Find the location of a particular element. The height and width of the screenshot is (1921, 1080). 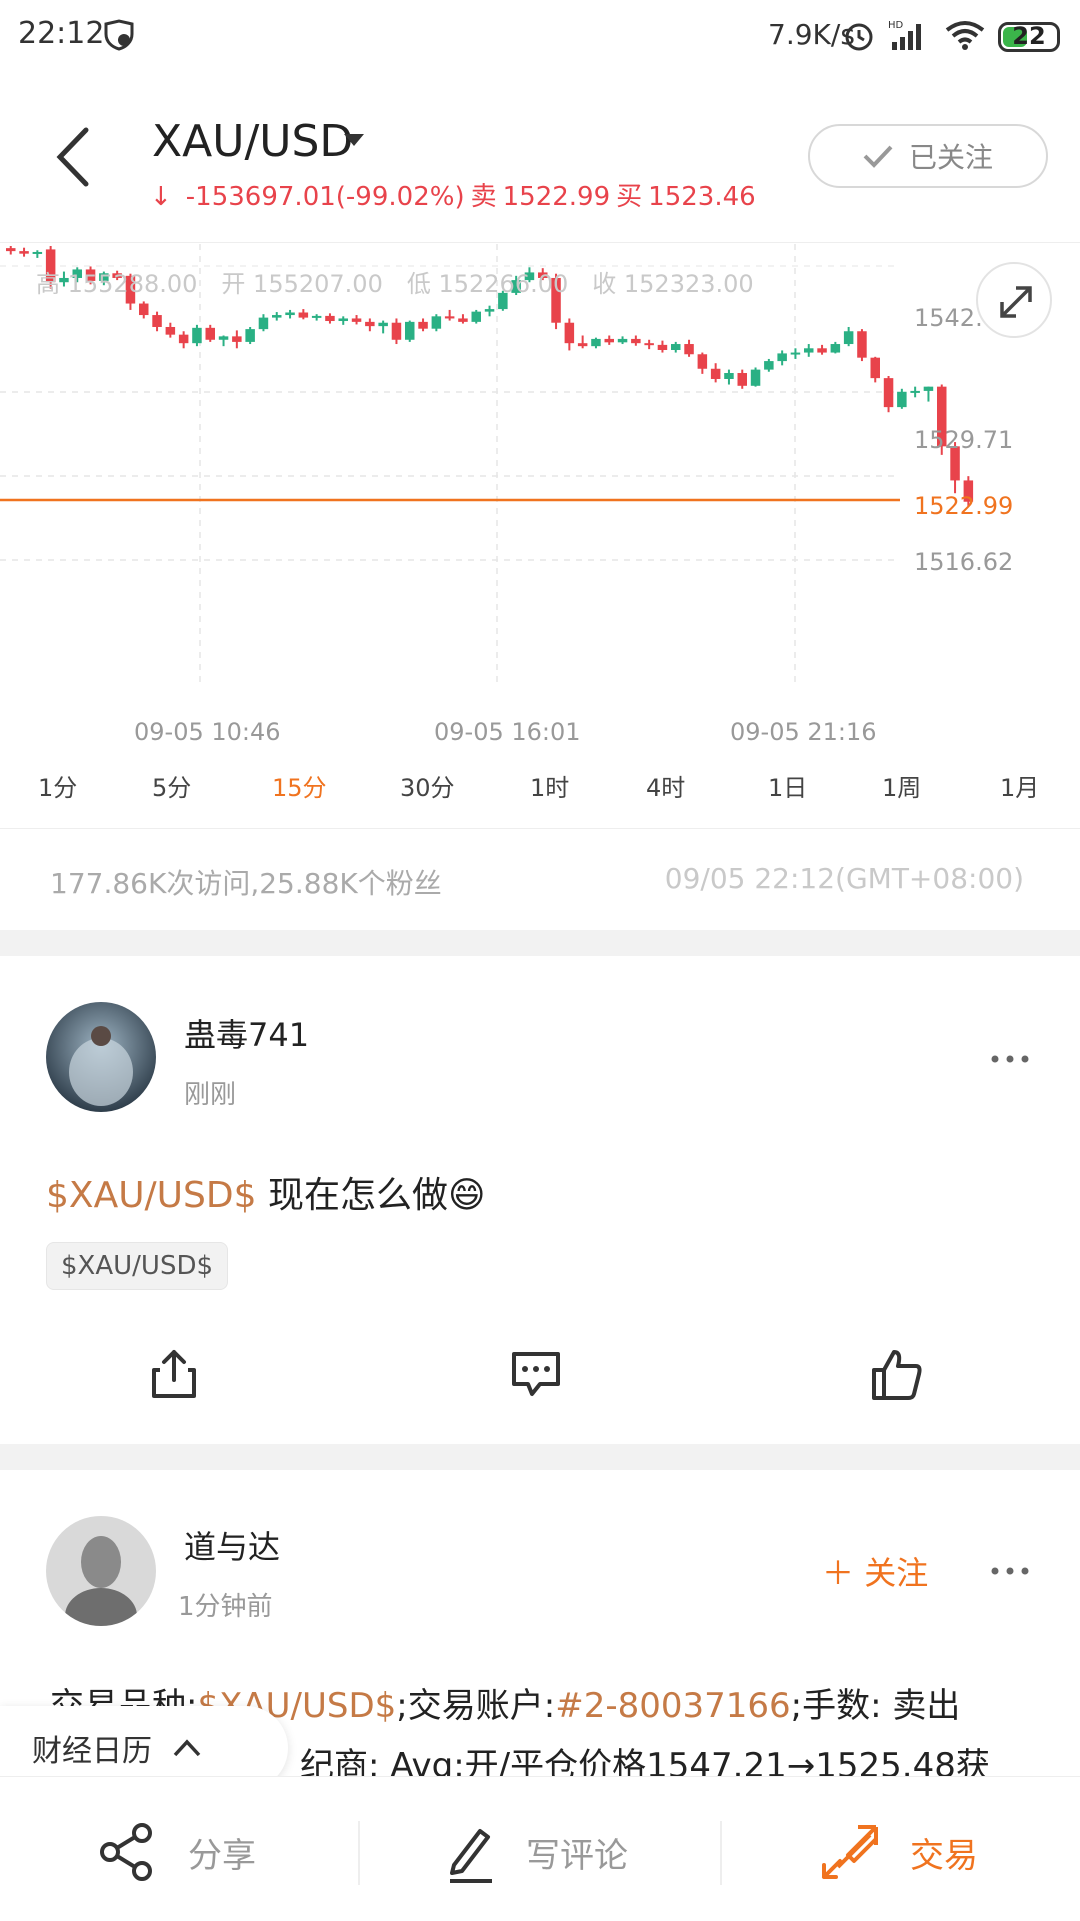

alarm-icon is located at coordinates (859, 37).